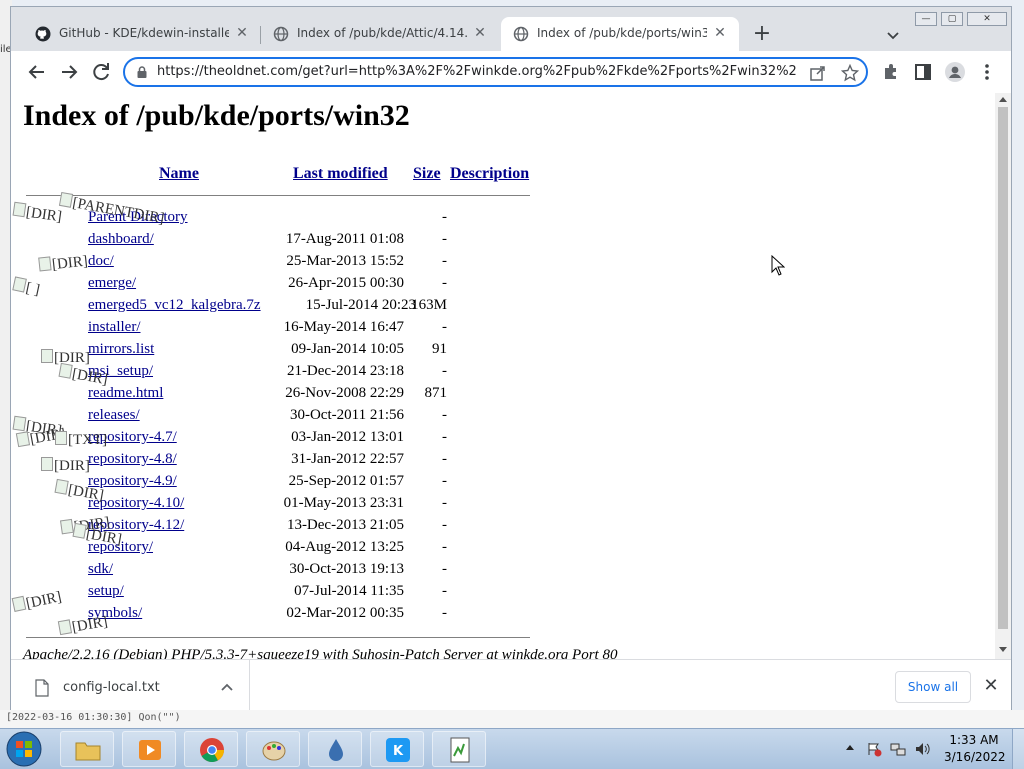 Image resolution: width=1024 pixels, height=769 pixels. I want to click on tab-win32-active: Index of /pub/kde/ports/win32 ✕, so click(620, 34).